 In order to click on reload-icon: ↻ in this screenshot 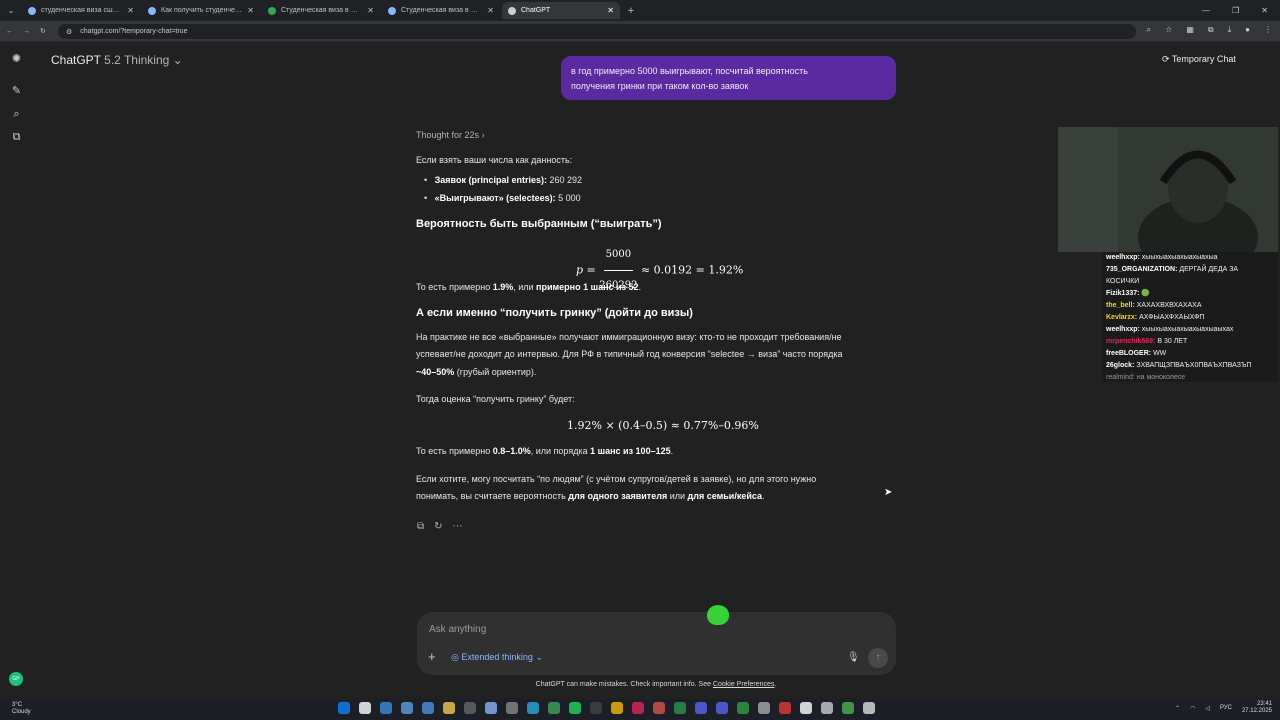, I will do `click(43, 31)`.